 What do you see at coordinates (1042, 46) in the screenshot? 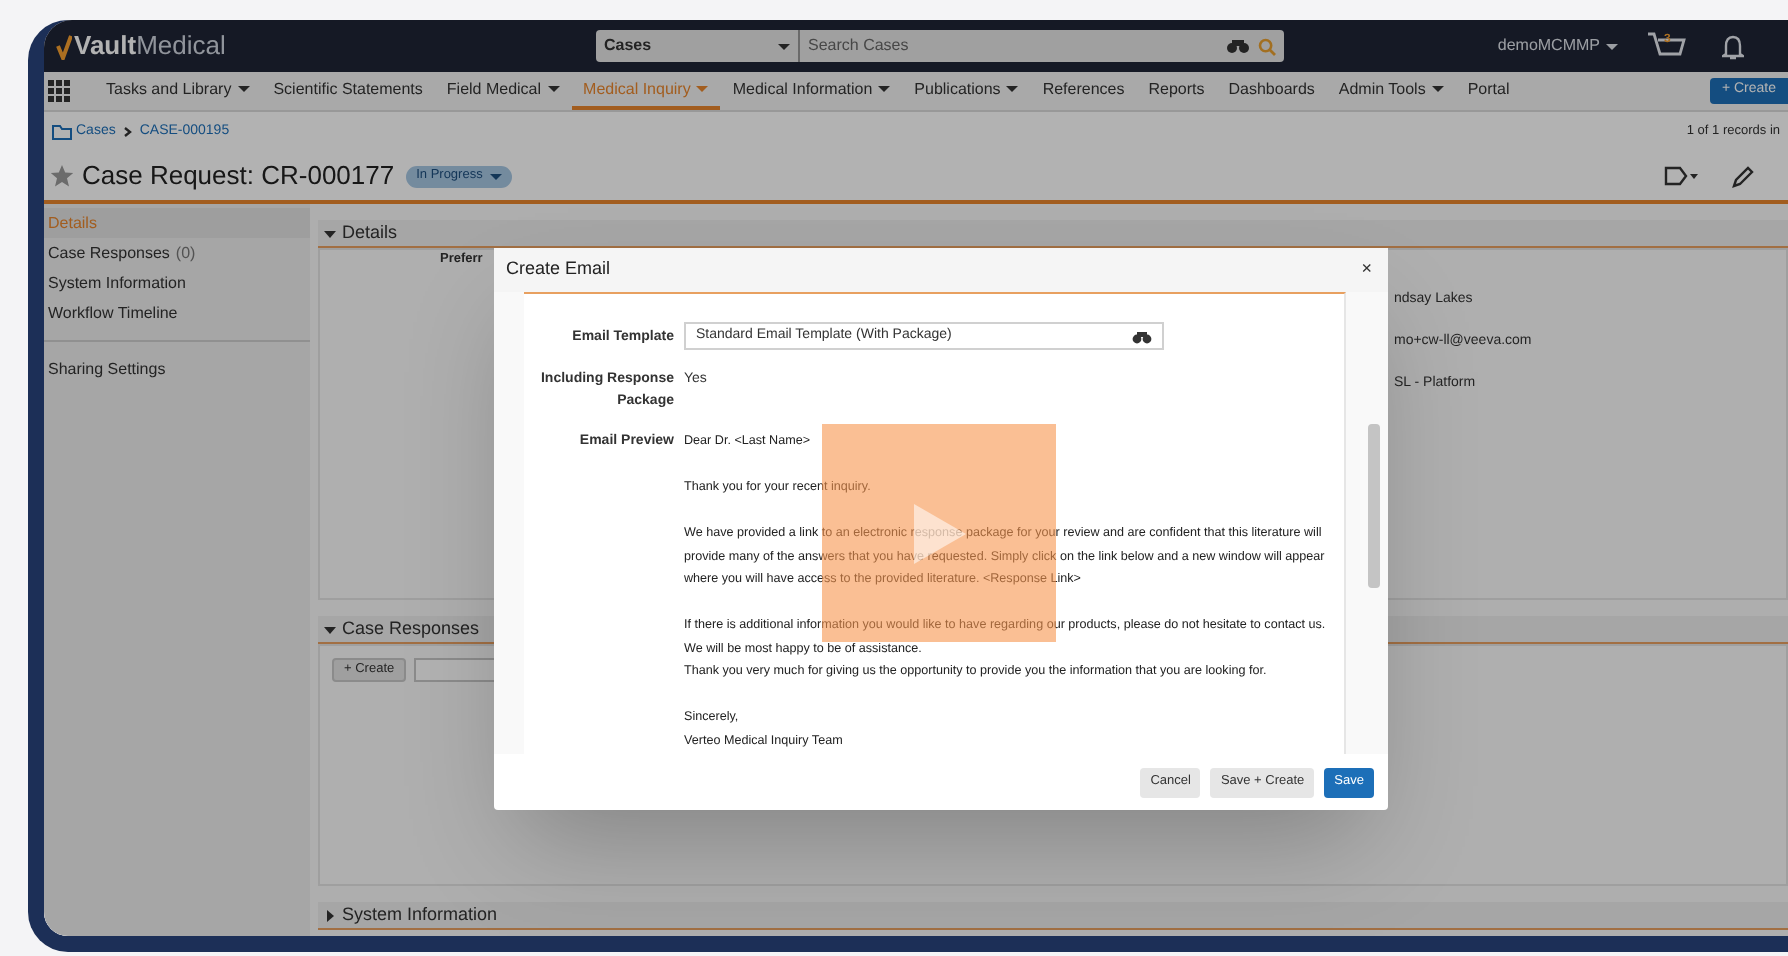
I see `search-field: Search Cases` at bounding box center [1042, 46].